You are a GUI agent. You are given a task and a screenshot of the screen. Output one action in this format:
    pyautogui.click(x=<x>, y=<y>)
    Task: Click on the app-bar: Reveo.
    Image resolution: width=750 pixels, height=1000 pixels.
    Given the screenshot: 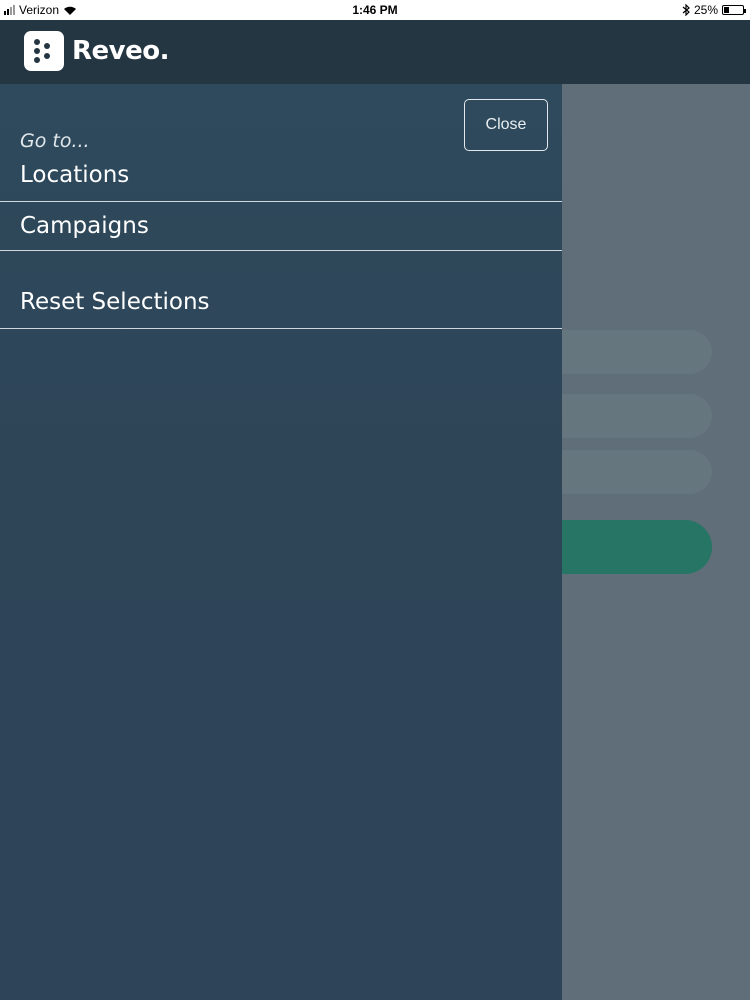 What is the action you would take?
    pyautogui.click(x=375, y=52)
    